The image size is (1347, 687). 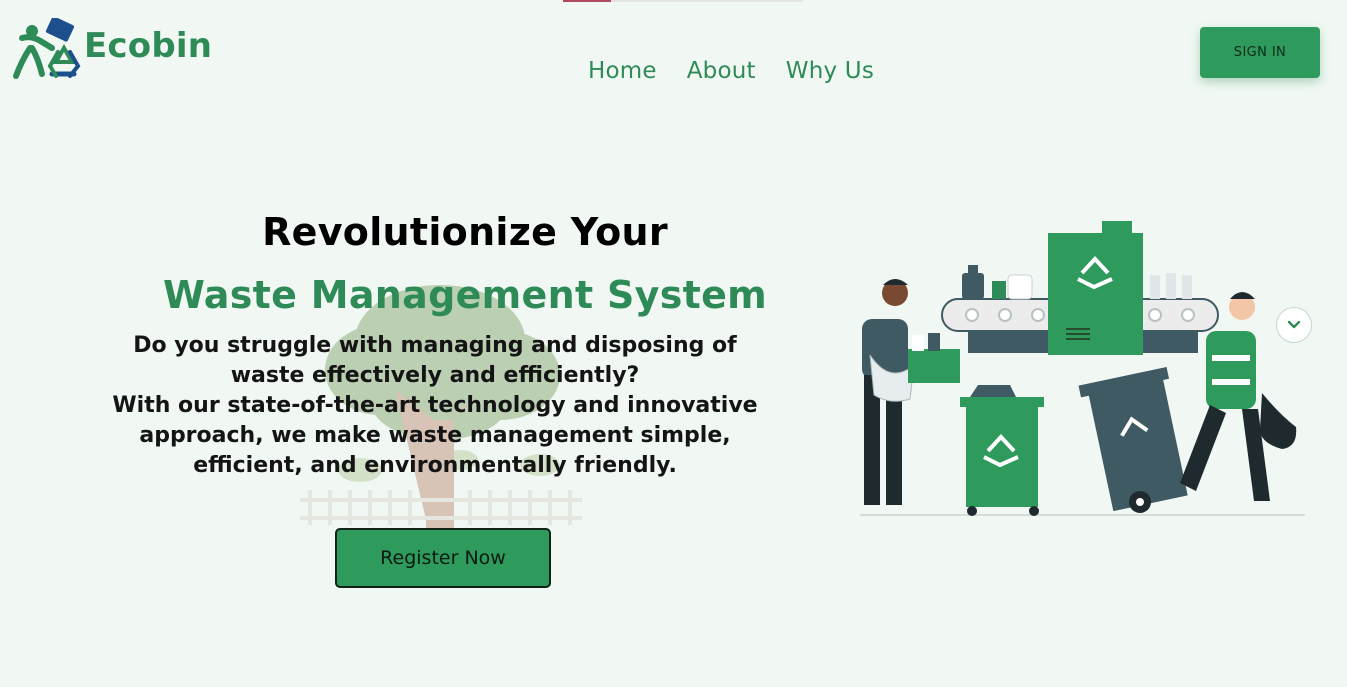 I want to click on chevron-down-icon, so click(x=1294, y=324).